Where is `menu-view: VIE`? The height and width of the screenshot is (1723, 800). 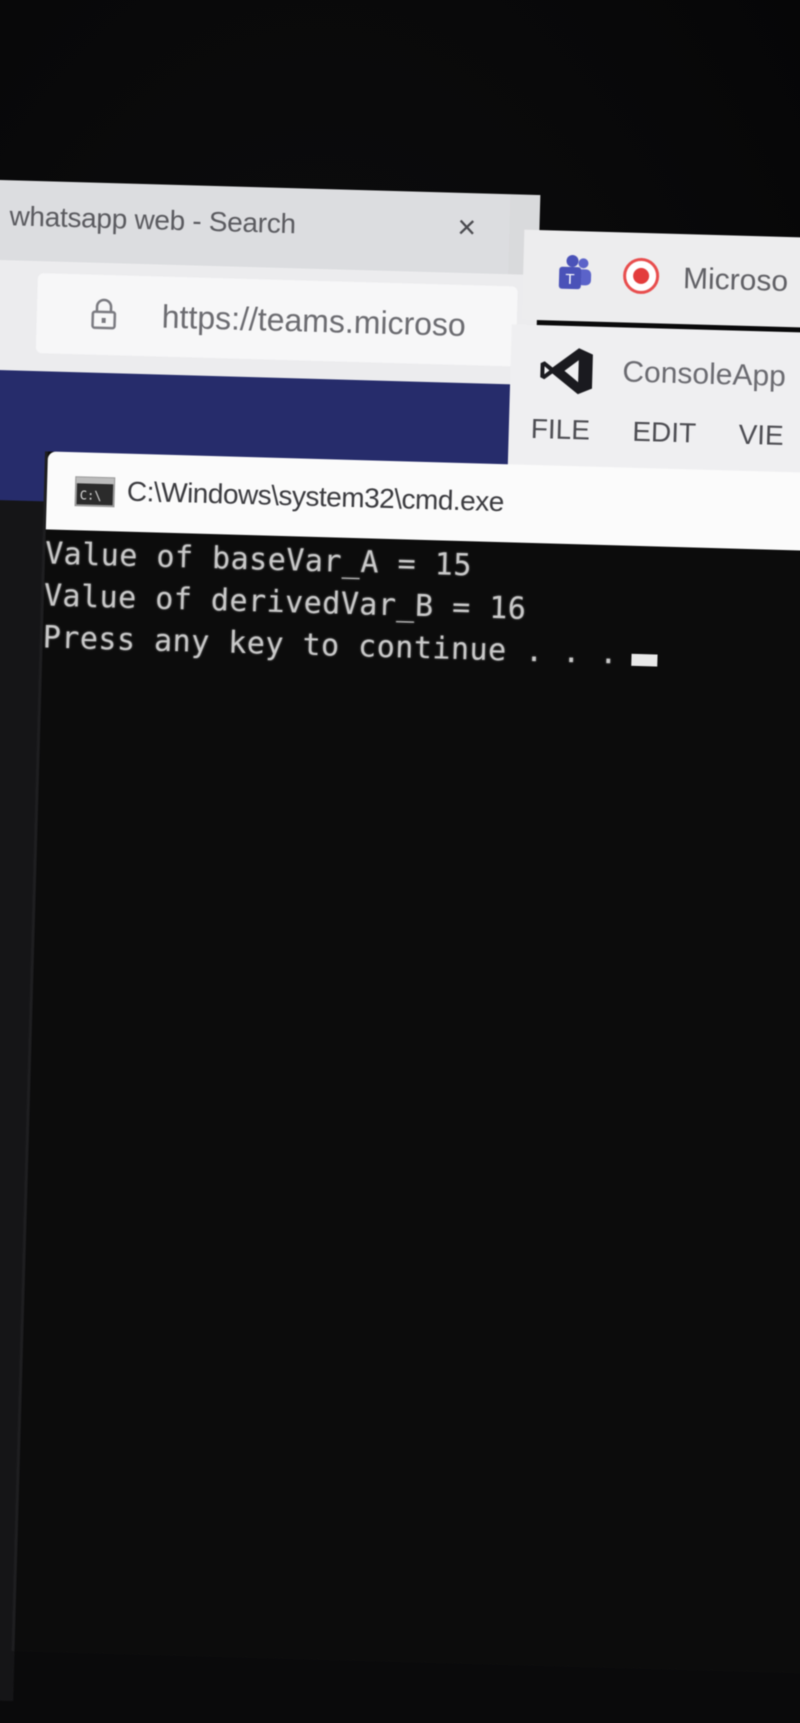 menu-view: VIE is located at coordinates (761, 435).